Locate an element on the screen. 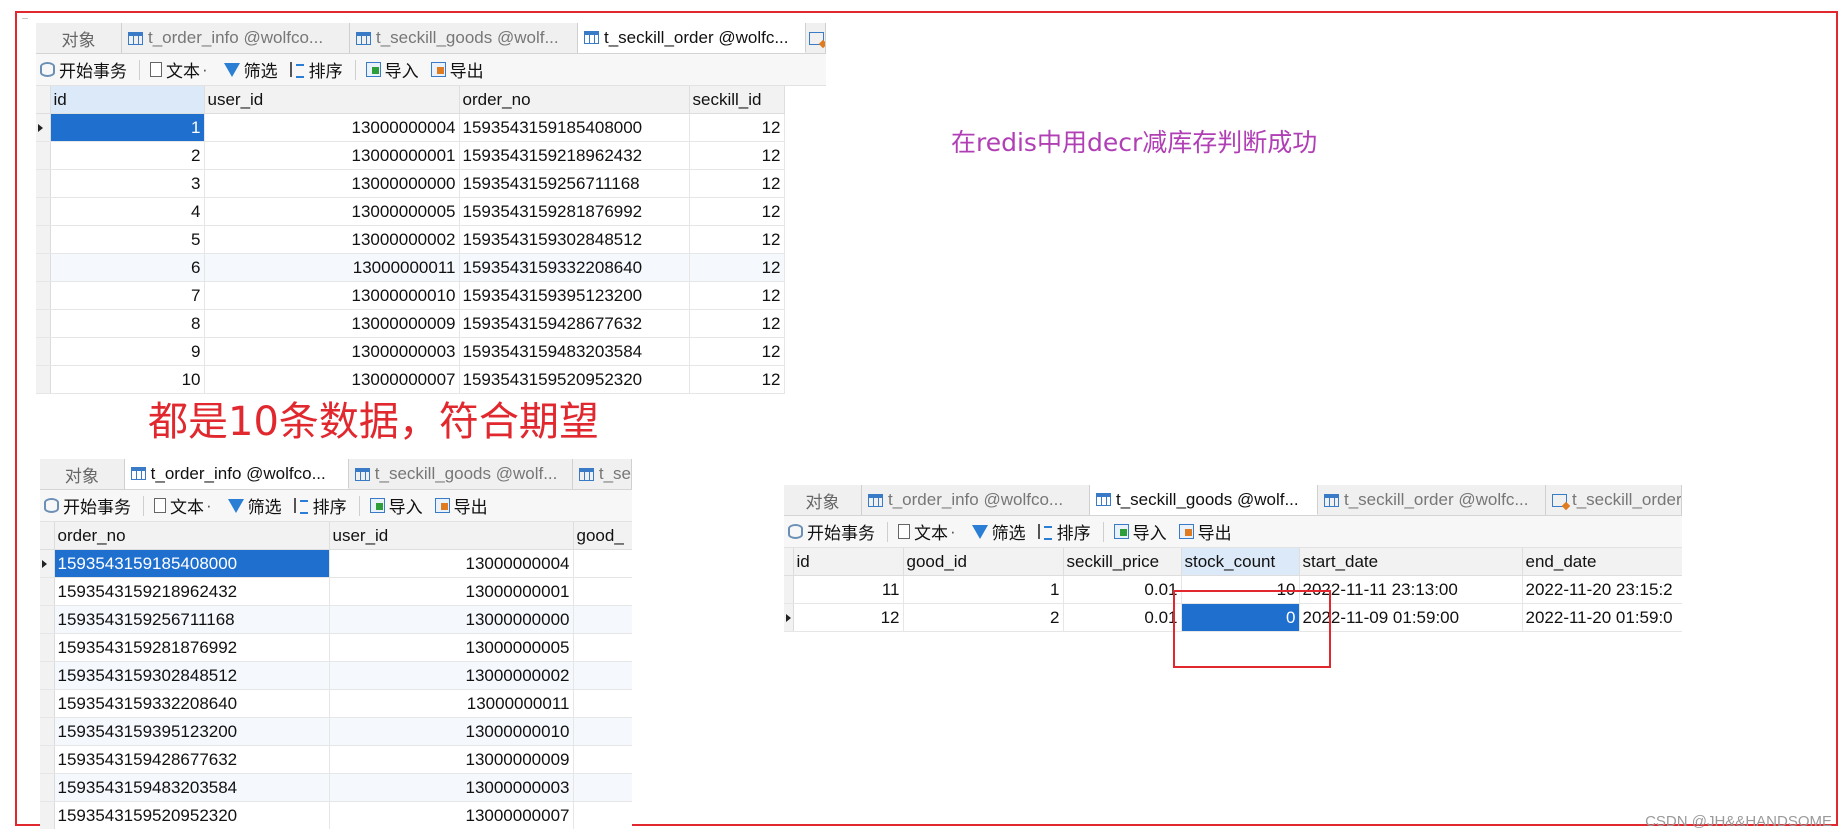 The height and width of the screenshot is (836, 1848). column-header-seckill-id: seckill_id is located at coordinates (737, 100).